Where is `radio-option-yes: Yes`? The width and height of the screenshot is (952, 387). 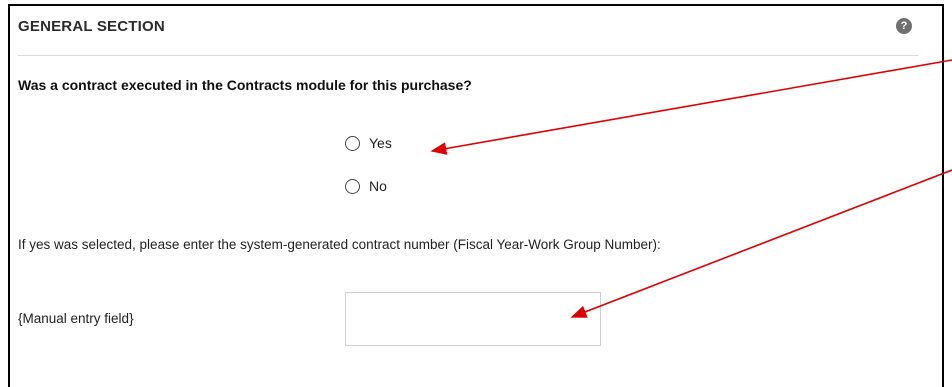 radio-option-yes: Yes is located at coordinates (368, 143).